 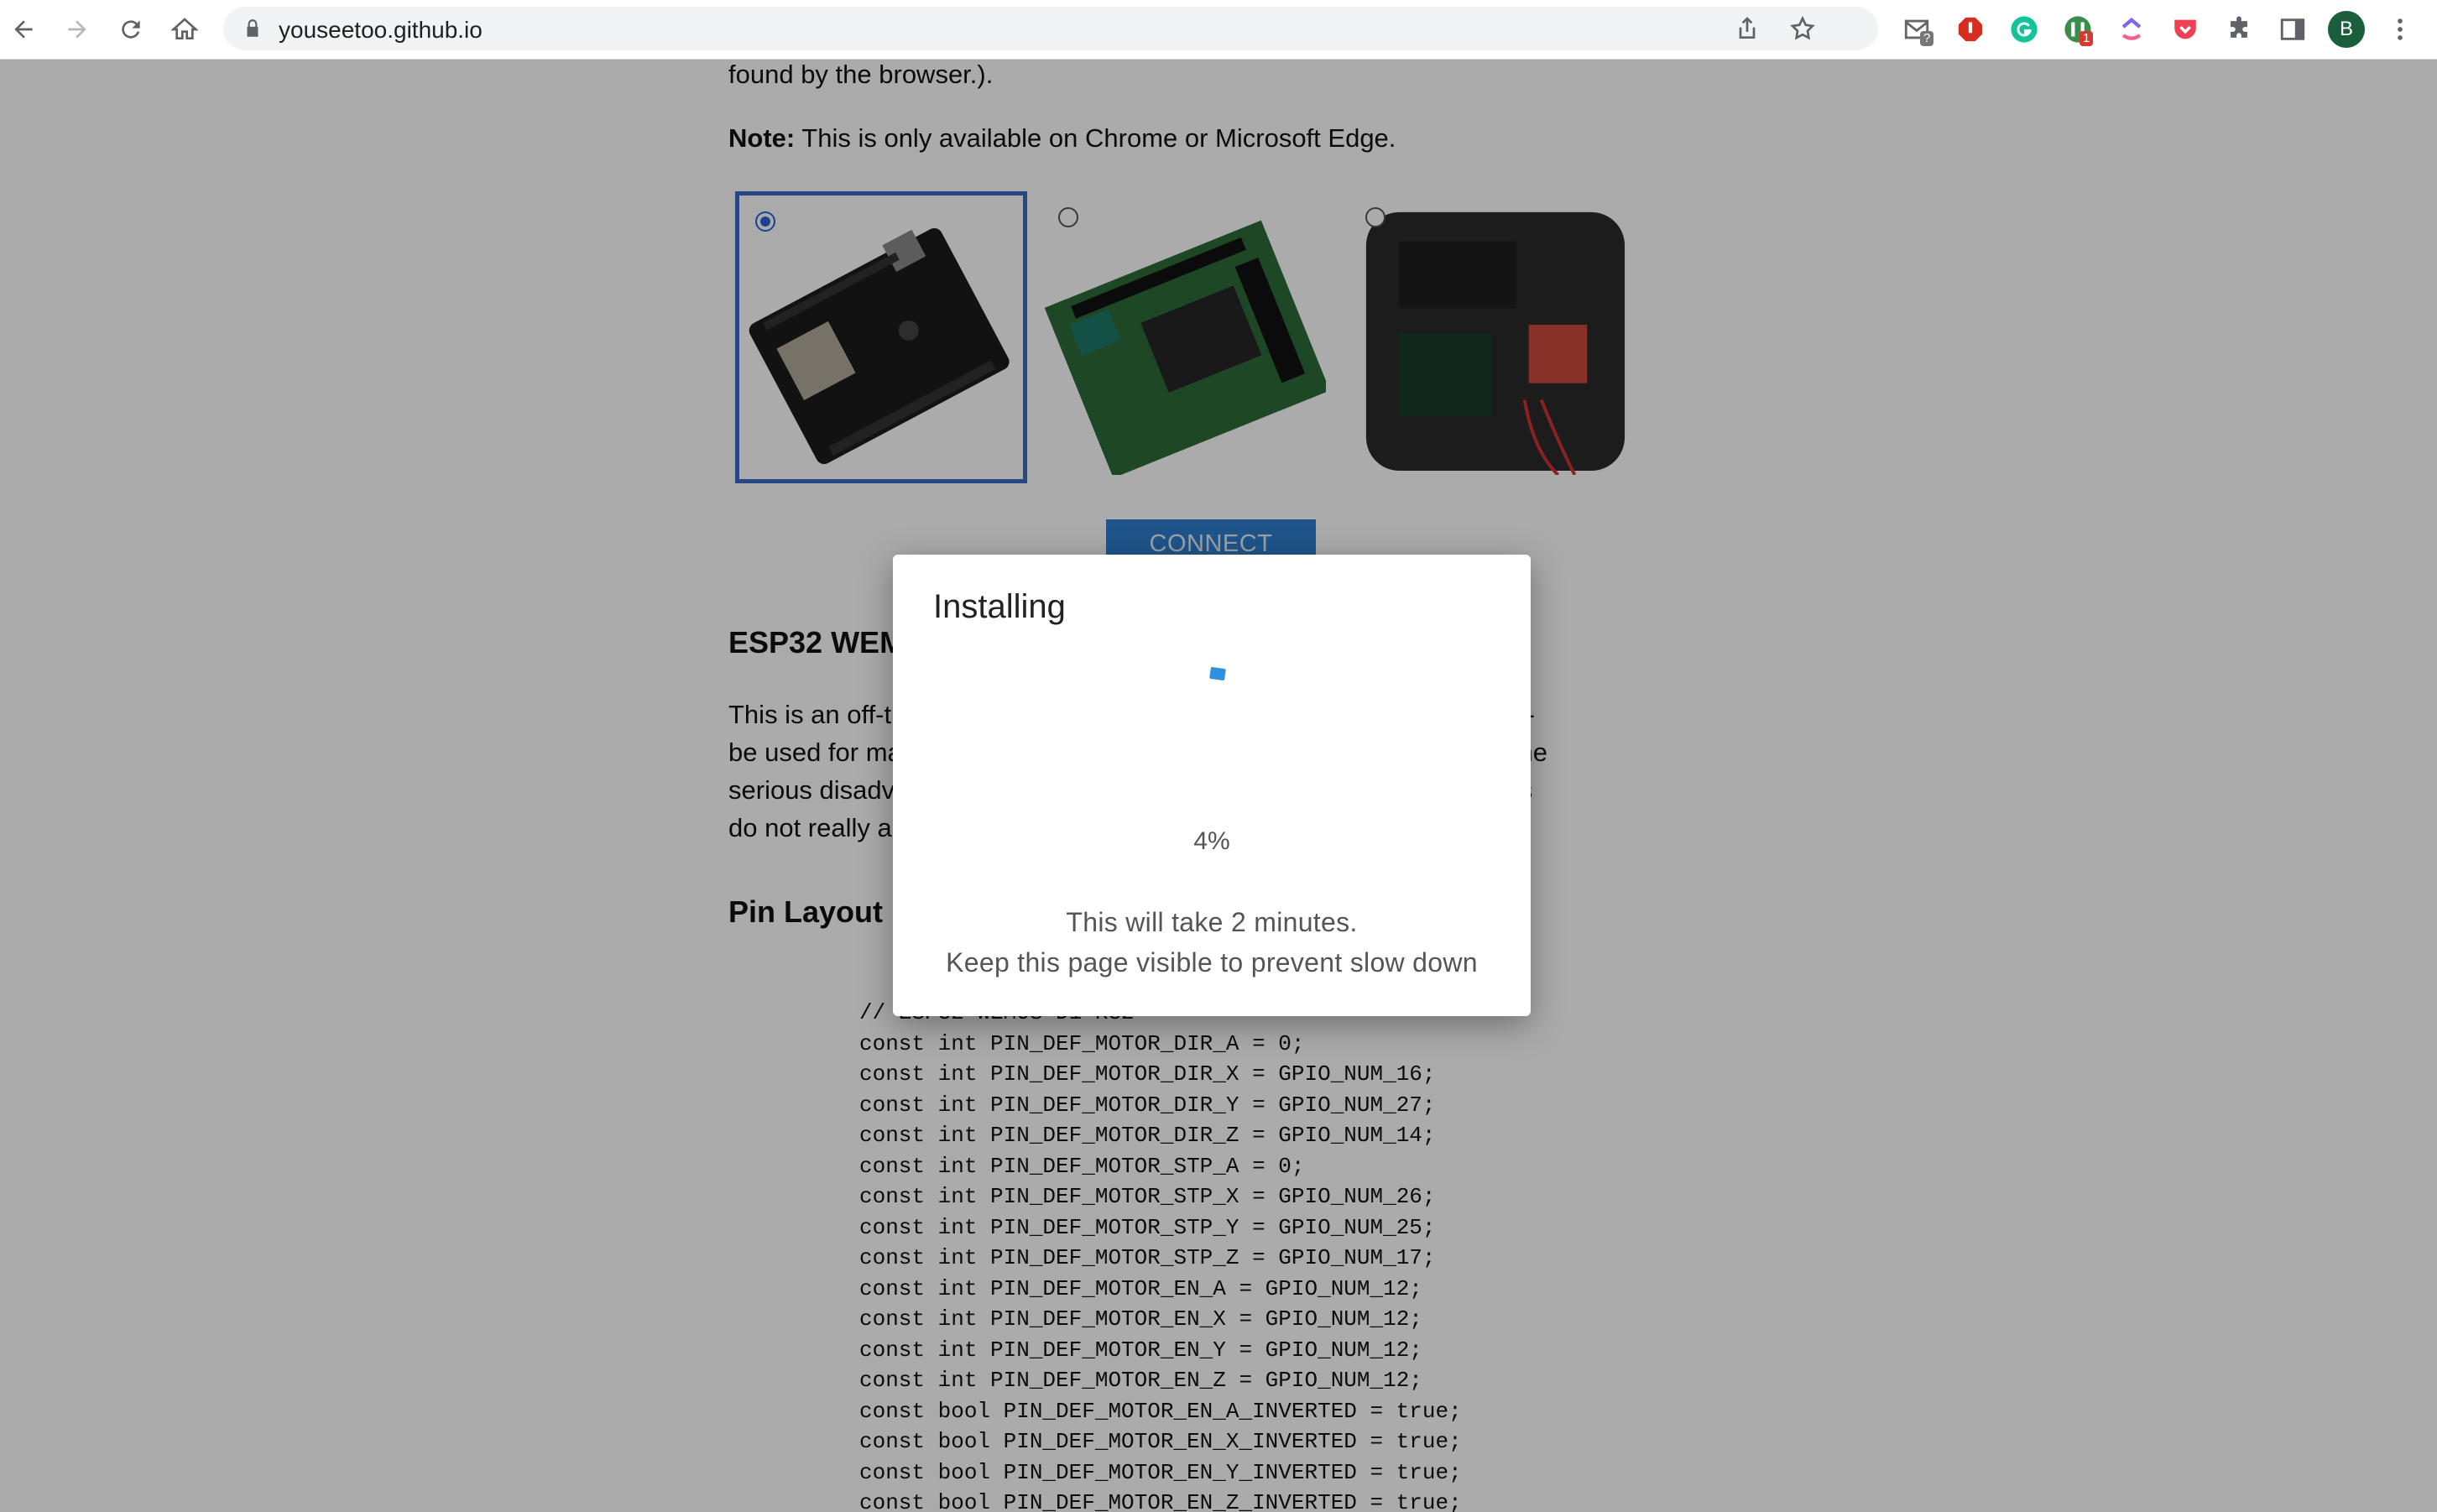 I want to click on bookmark-star-icon, so click(x=1802, y=28).